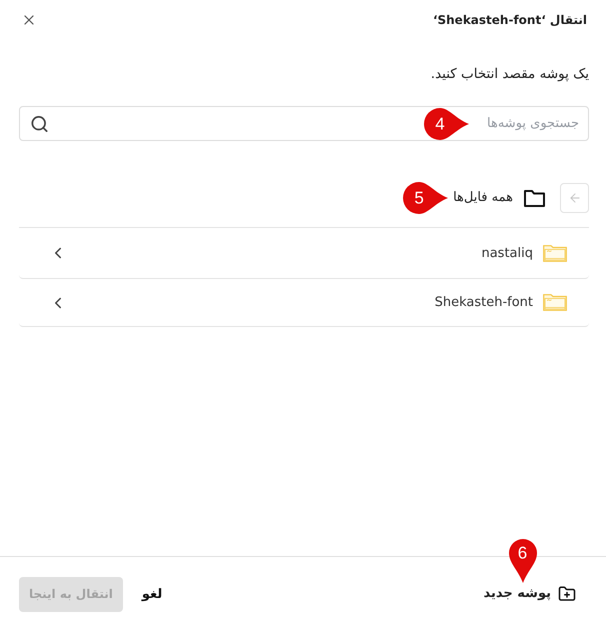 This screenshot has width=606, height=624. What do you see at coordinates (522, 561) in the screenshot?
I see `callout-marker: 6` at bounding box center [522, 561].